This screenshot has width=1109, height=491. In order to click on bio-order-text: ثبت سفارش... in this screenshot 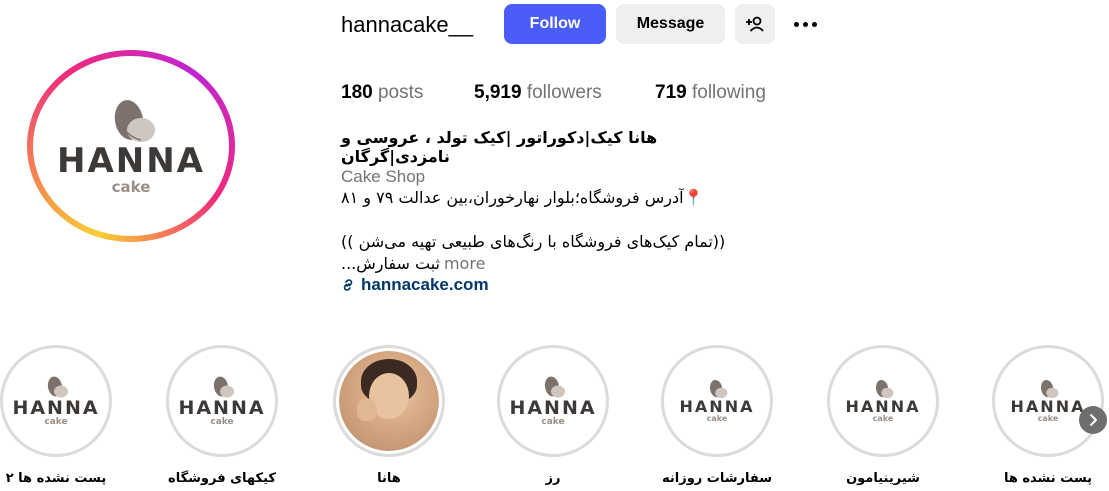, I will do `click(390, 263)`.